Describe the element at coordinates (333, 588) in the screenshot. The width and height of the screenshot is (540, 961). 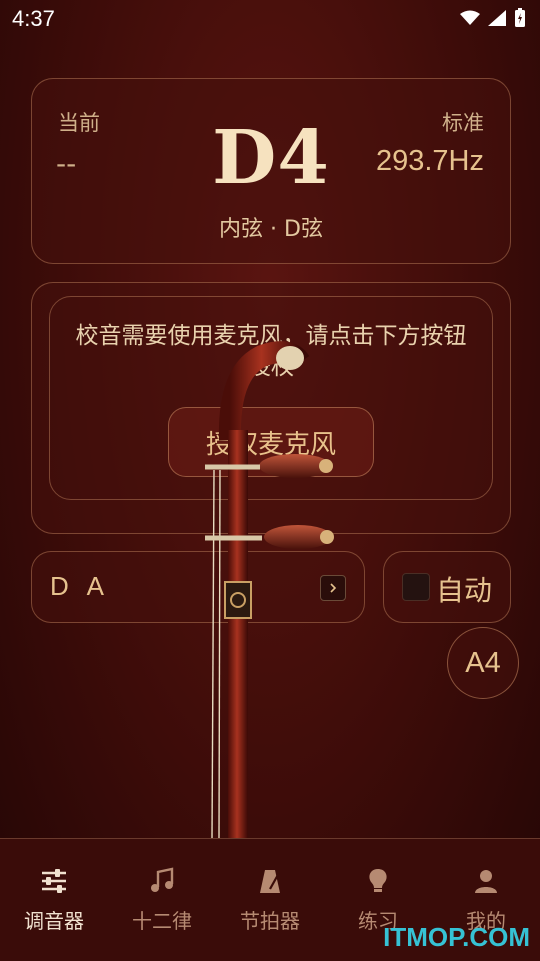
I see `chevron-right-icon` at that location.